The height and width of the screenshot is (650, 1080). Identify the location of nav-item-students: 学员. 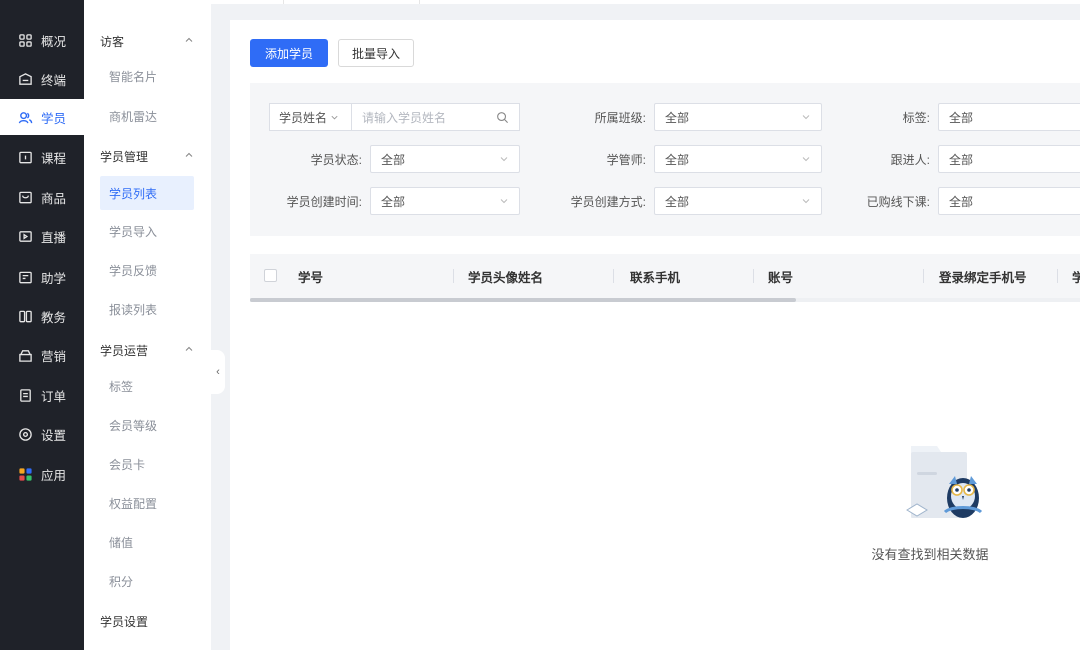
(42, 117).